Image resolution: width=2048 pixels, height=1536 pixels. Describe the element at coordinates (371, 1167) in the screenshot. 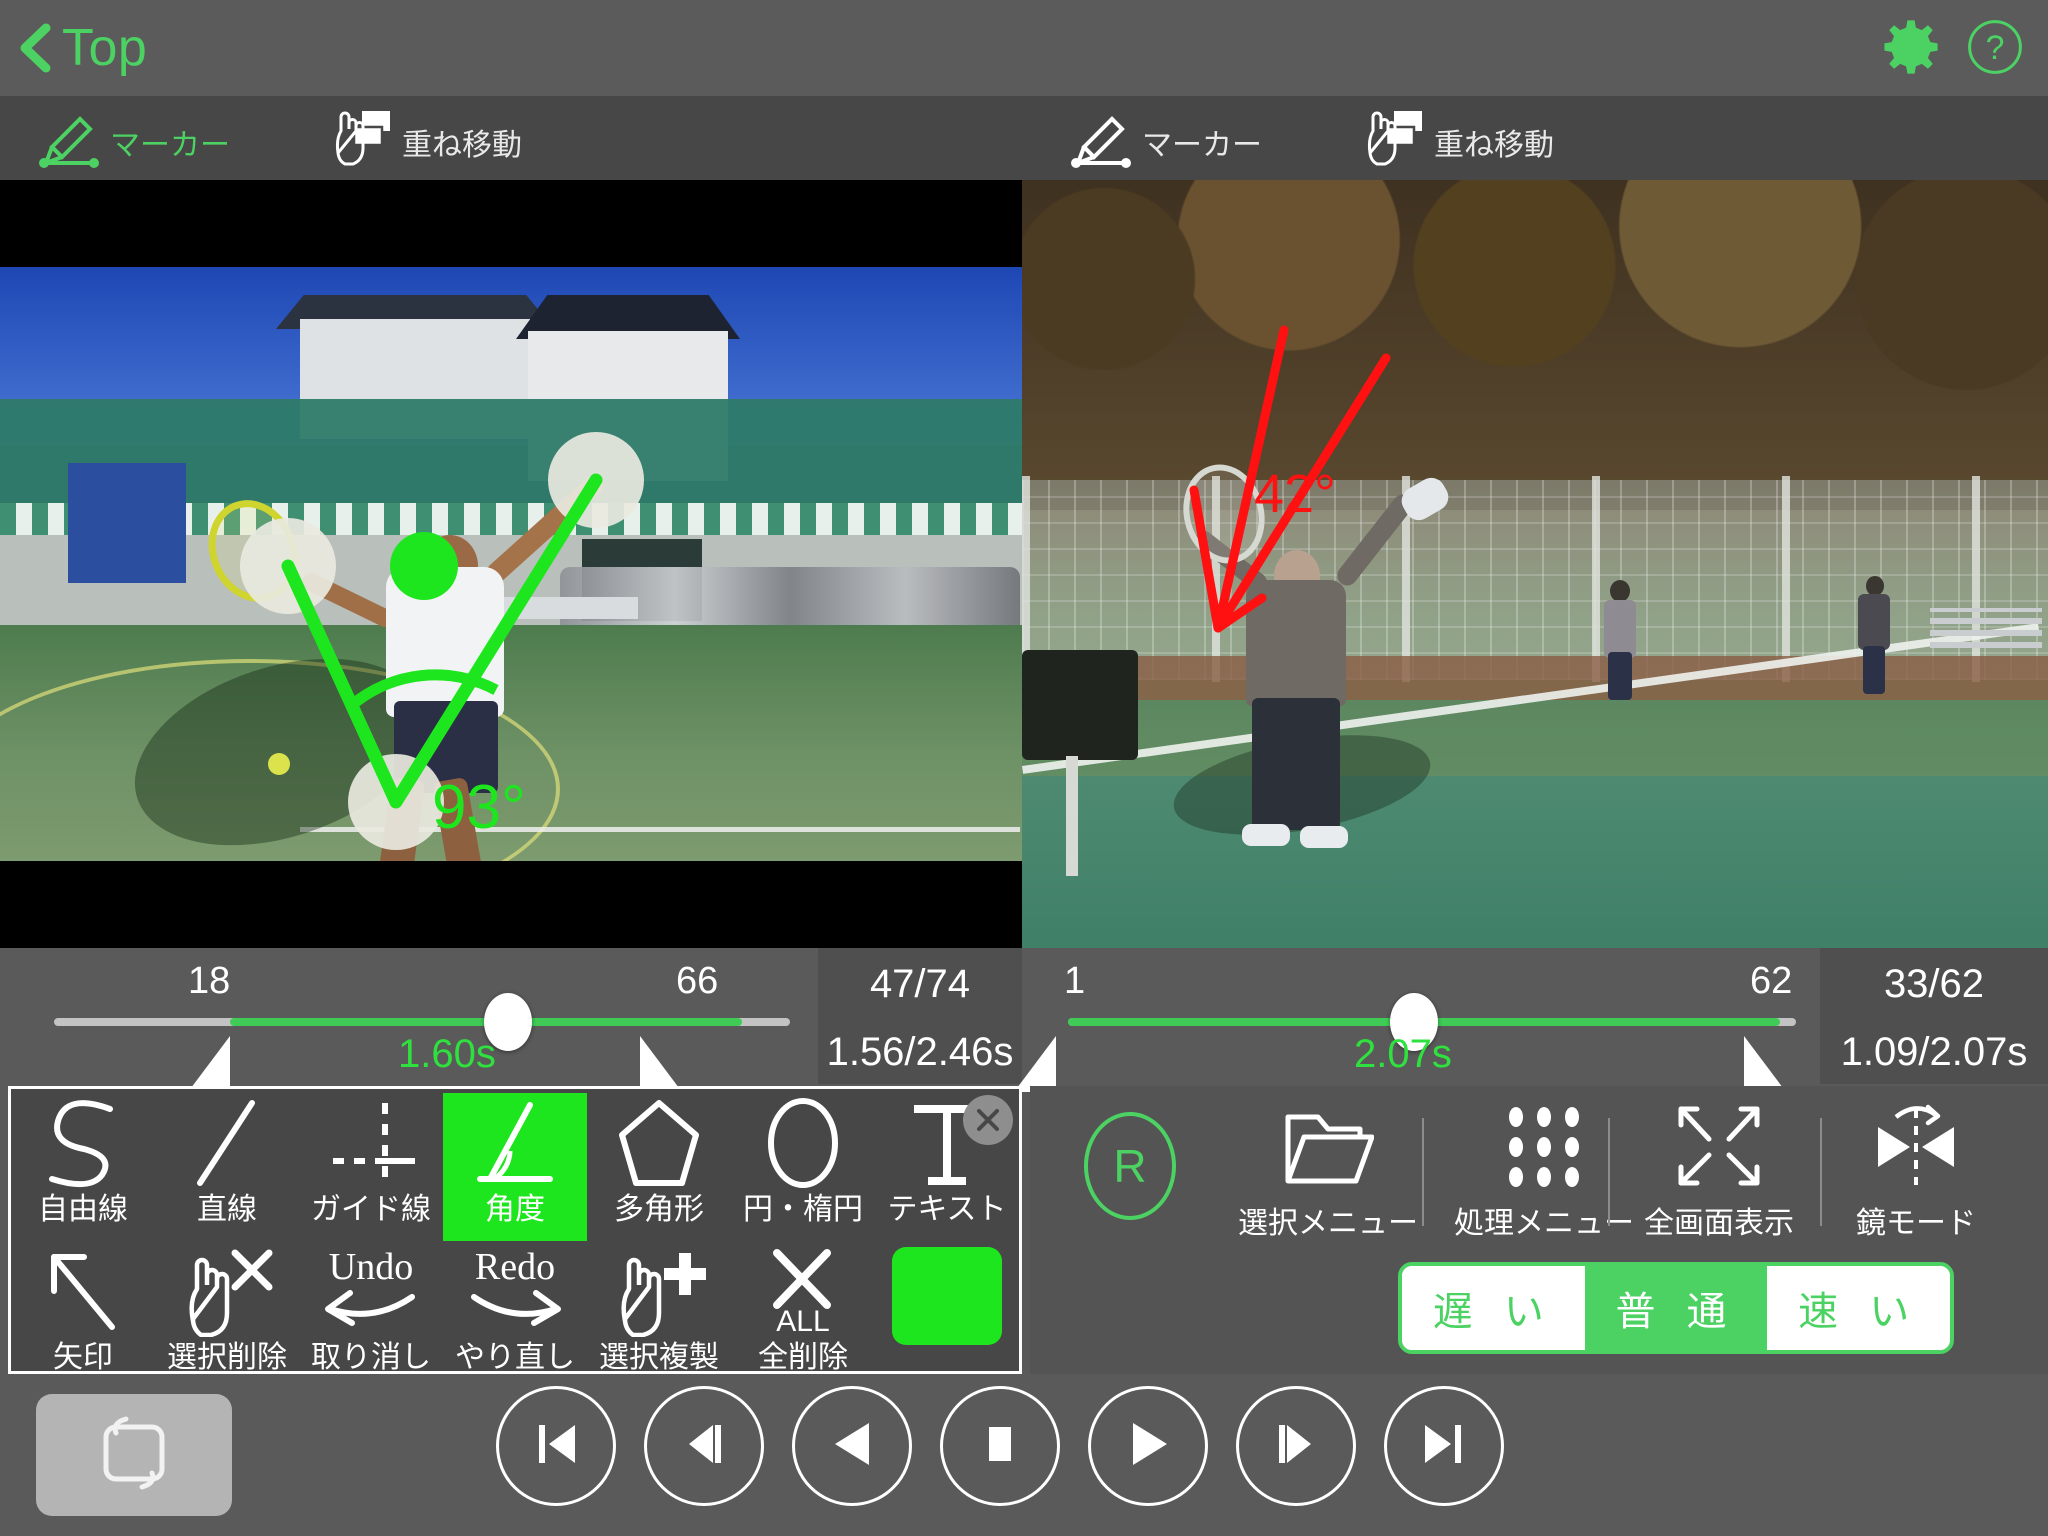

I see `tool-guide-line: ガイド線` at that location.